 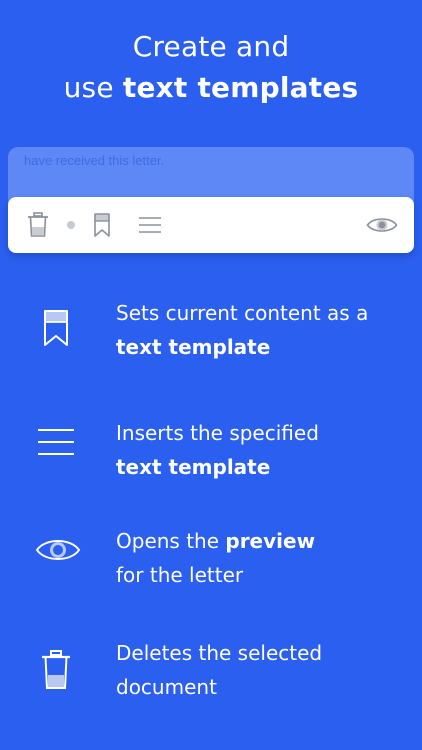 I want to click on feature-description: Sets current content as a text template, so click(x=261, y=330).